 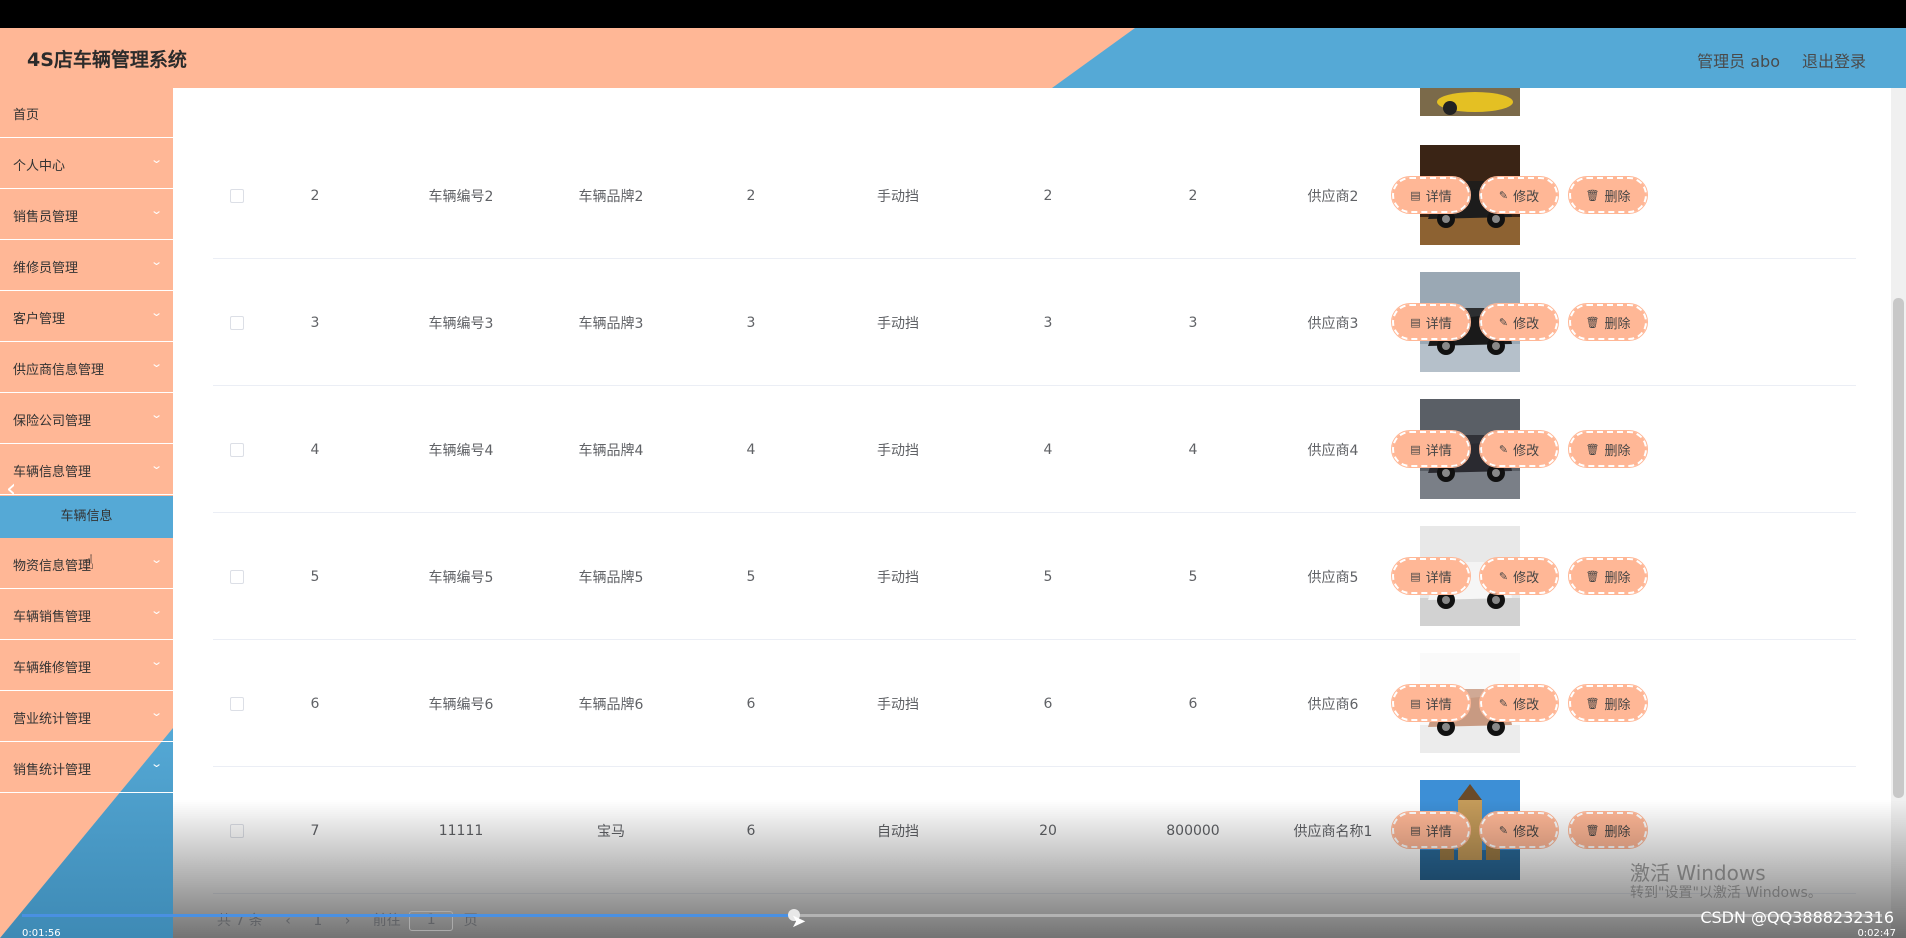 What do you see at coordinates (611, 577) in the screenshot?
I see `cell-brand: 车辆品牌5` at bounding box center [611, 577].